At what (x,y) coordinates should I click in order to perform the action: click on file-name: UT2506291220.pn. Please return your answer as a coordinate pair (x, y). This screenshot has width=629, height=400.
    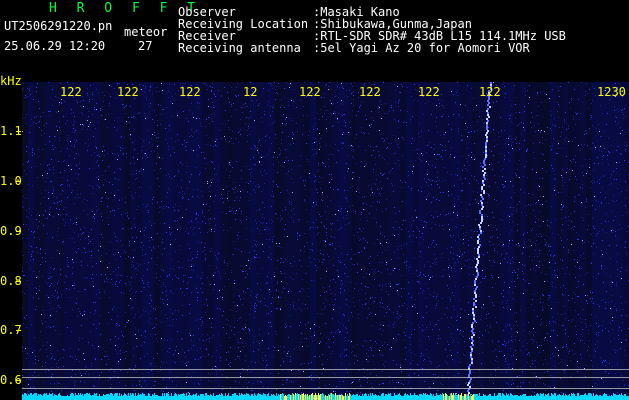
    Looking at the image, I should click on (58, 26).